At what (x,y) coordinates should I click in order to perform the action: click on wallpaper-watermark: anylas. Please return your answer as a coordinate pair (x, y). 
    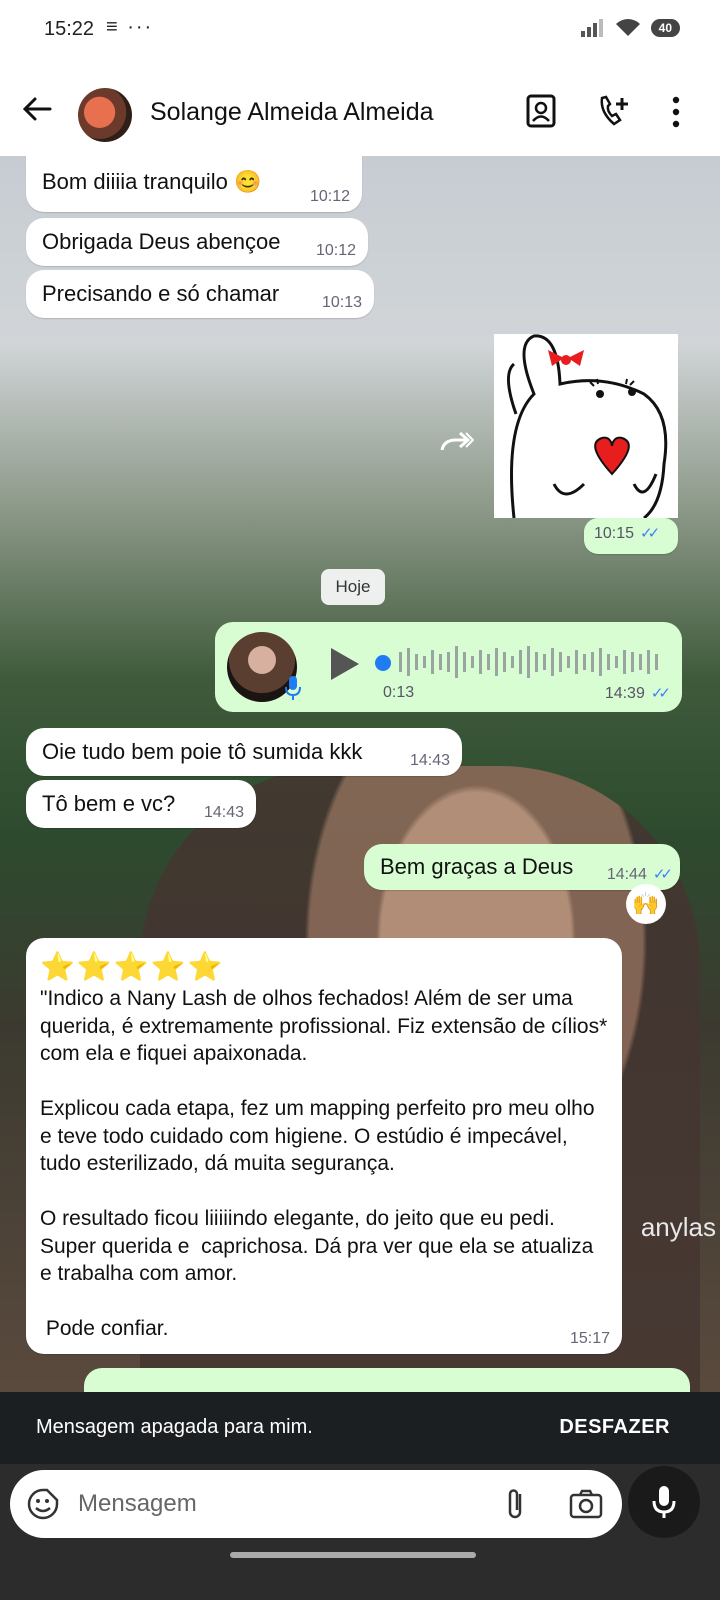
    Looking at the image, I should click on (678, 1227).